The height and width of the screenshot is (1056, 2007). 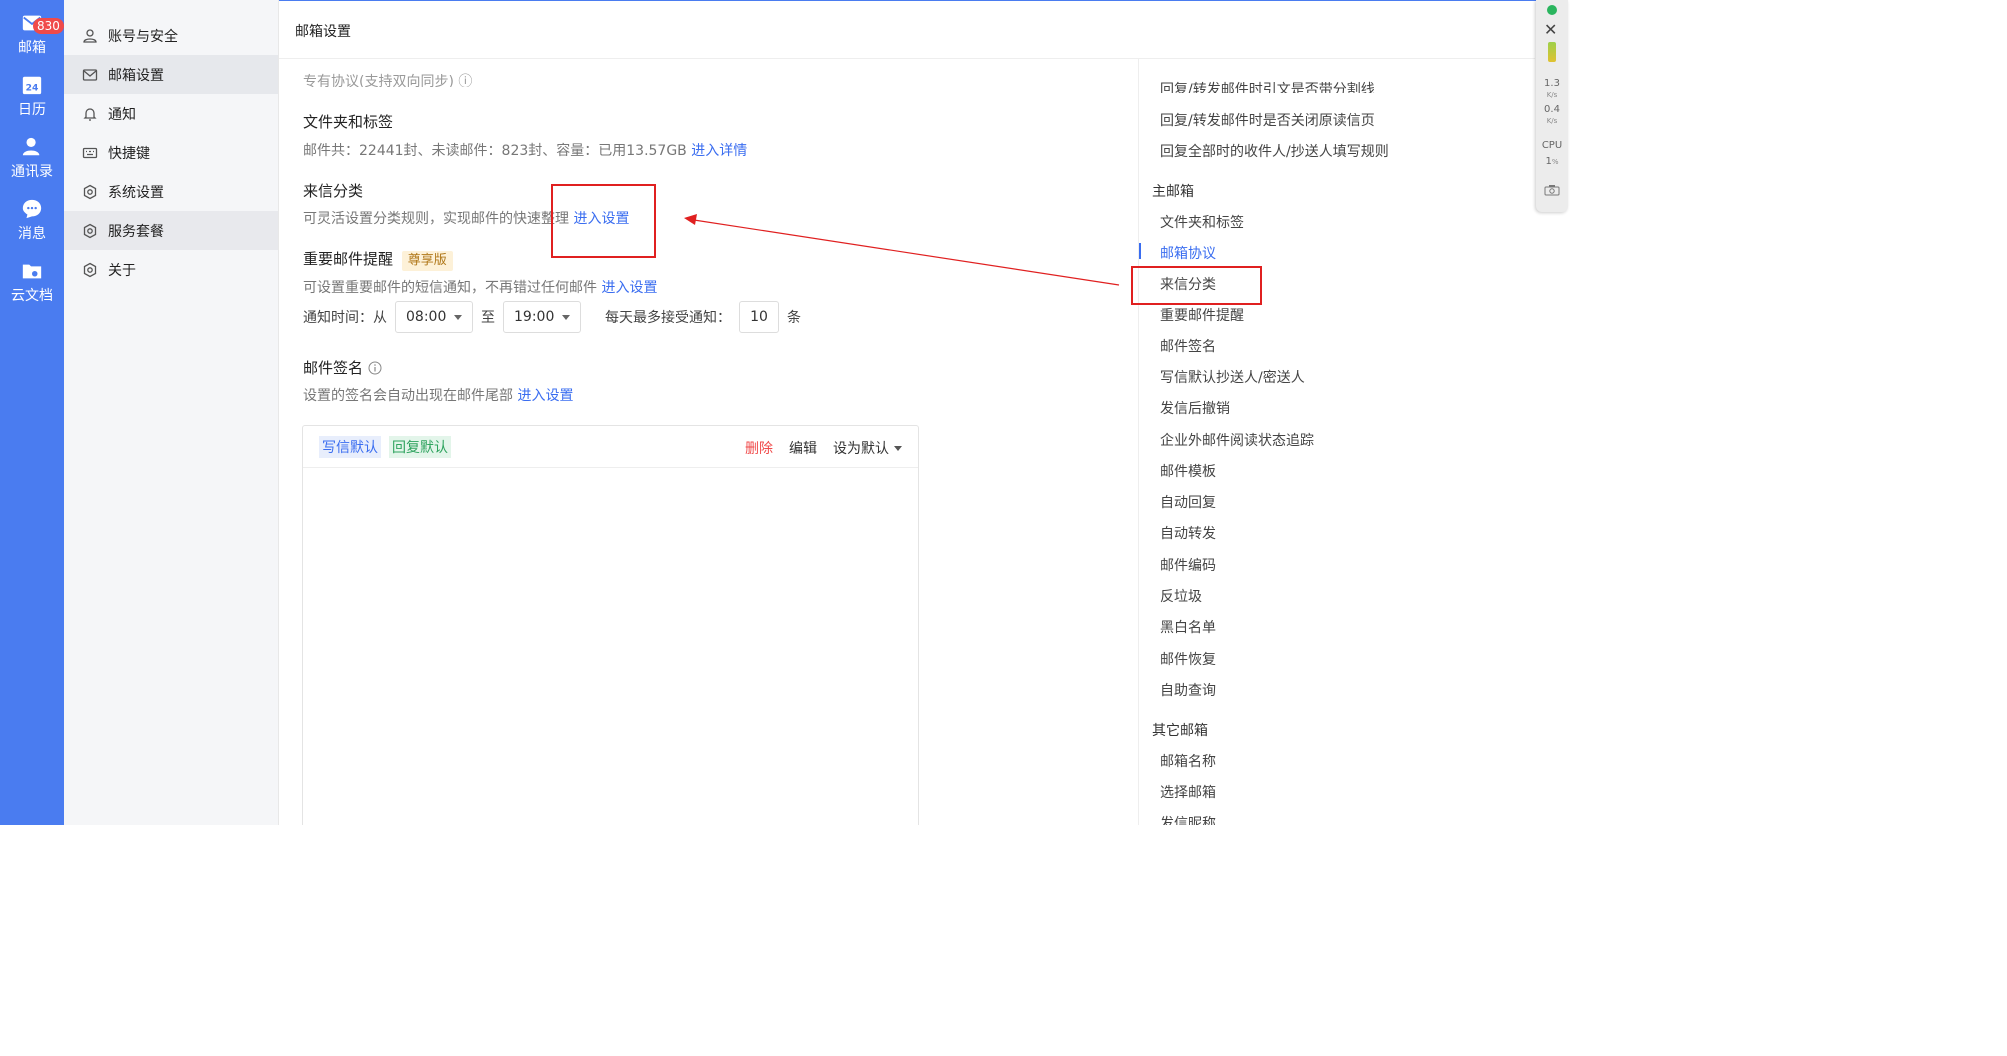 I want to click on annotation-arrow, so click(x=902, y=250).